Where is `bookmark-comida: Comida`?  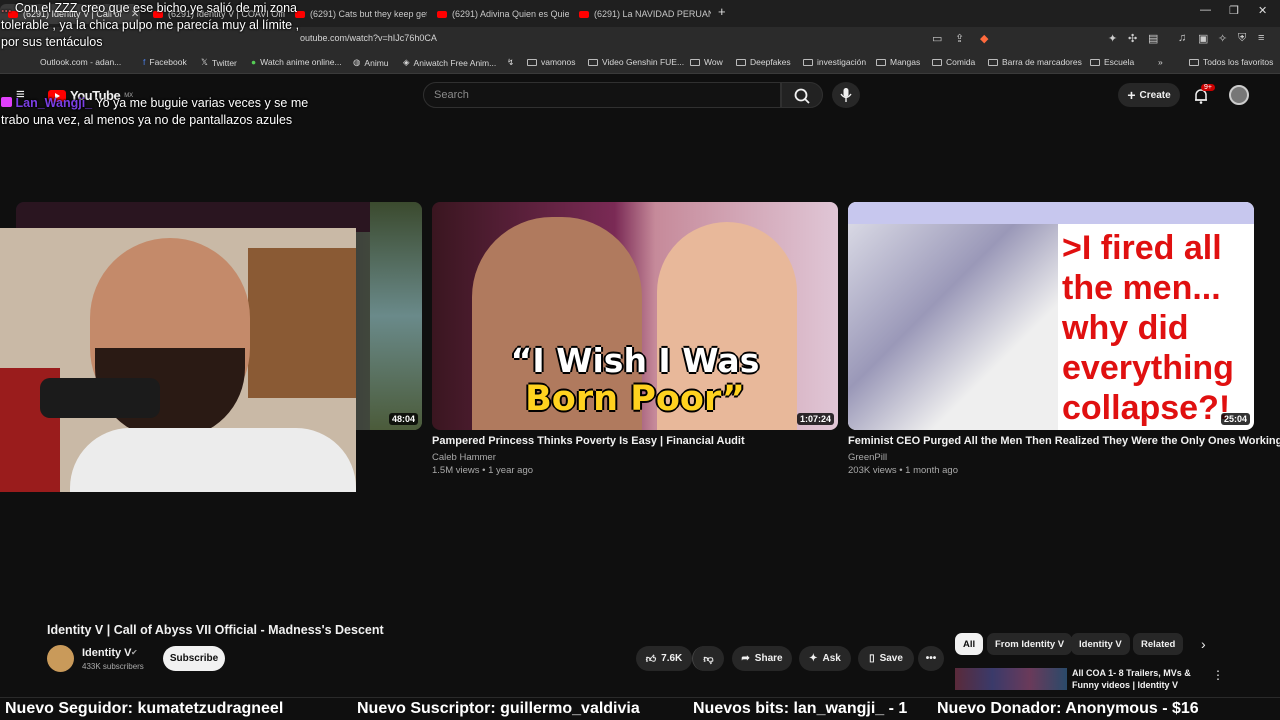
bookmark-comida: Comida is located at coordinates (953, 62).